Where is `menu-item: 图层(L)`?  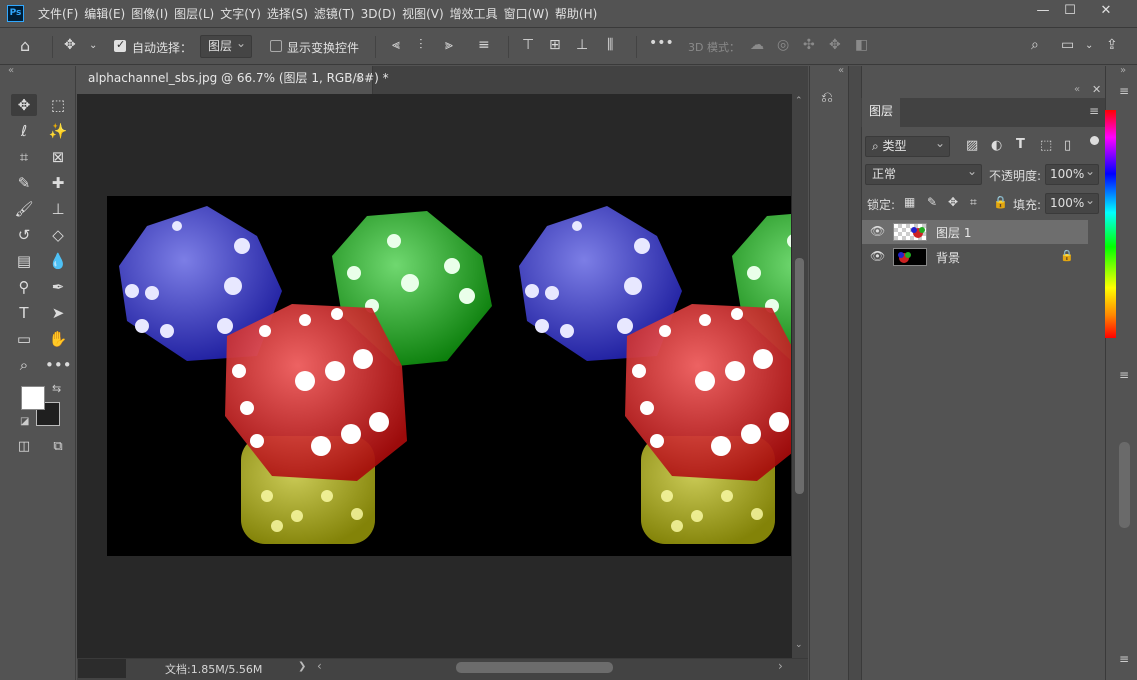
menu-item: 图层(L) is located at coordinates (197, 14).